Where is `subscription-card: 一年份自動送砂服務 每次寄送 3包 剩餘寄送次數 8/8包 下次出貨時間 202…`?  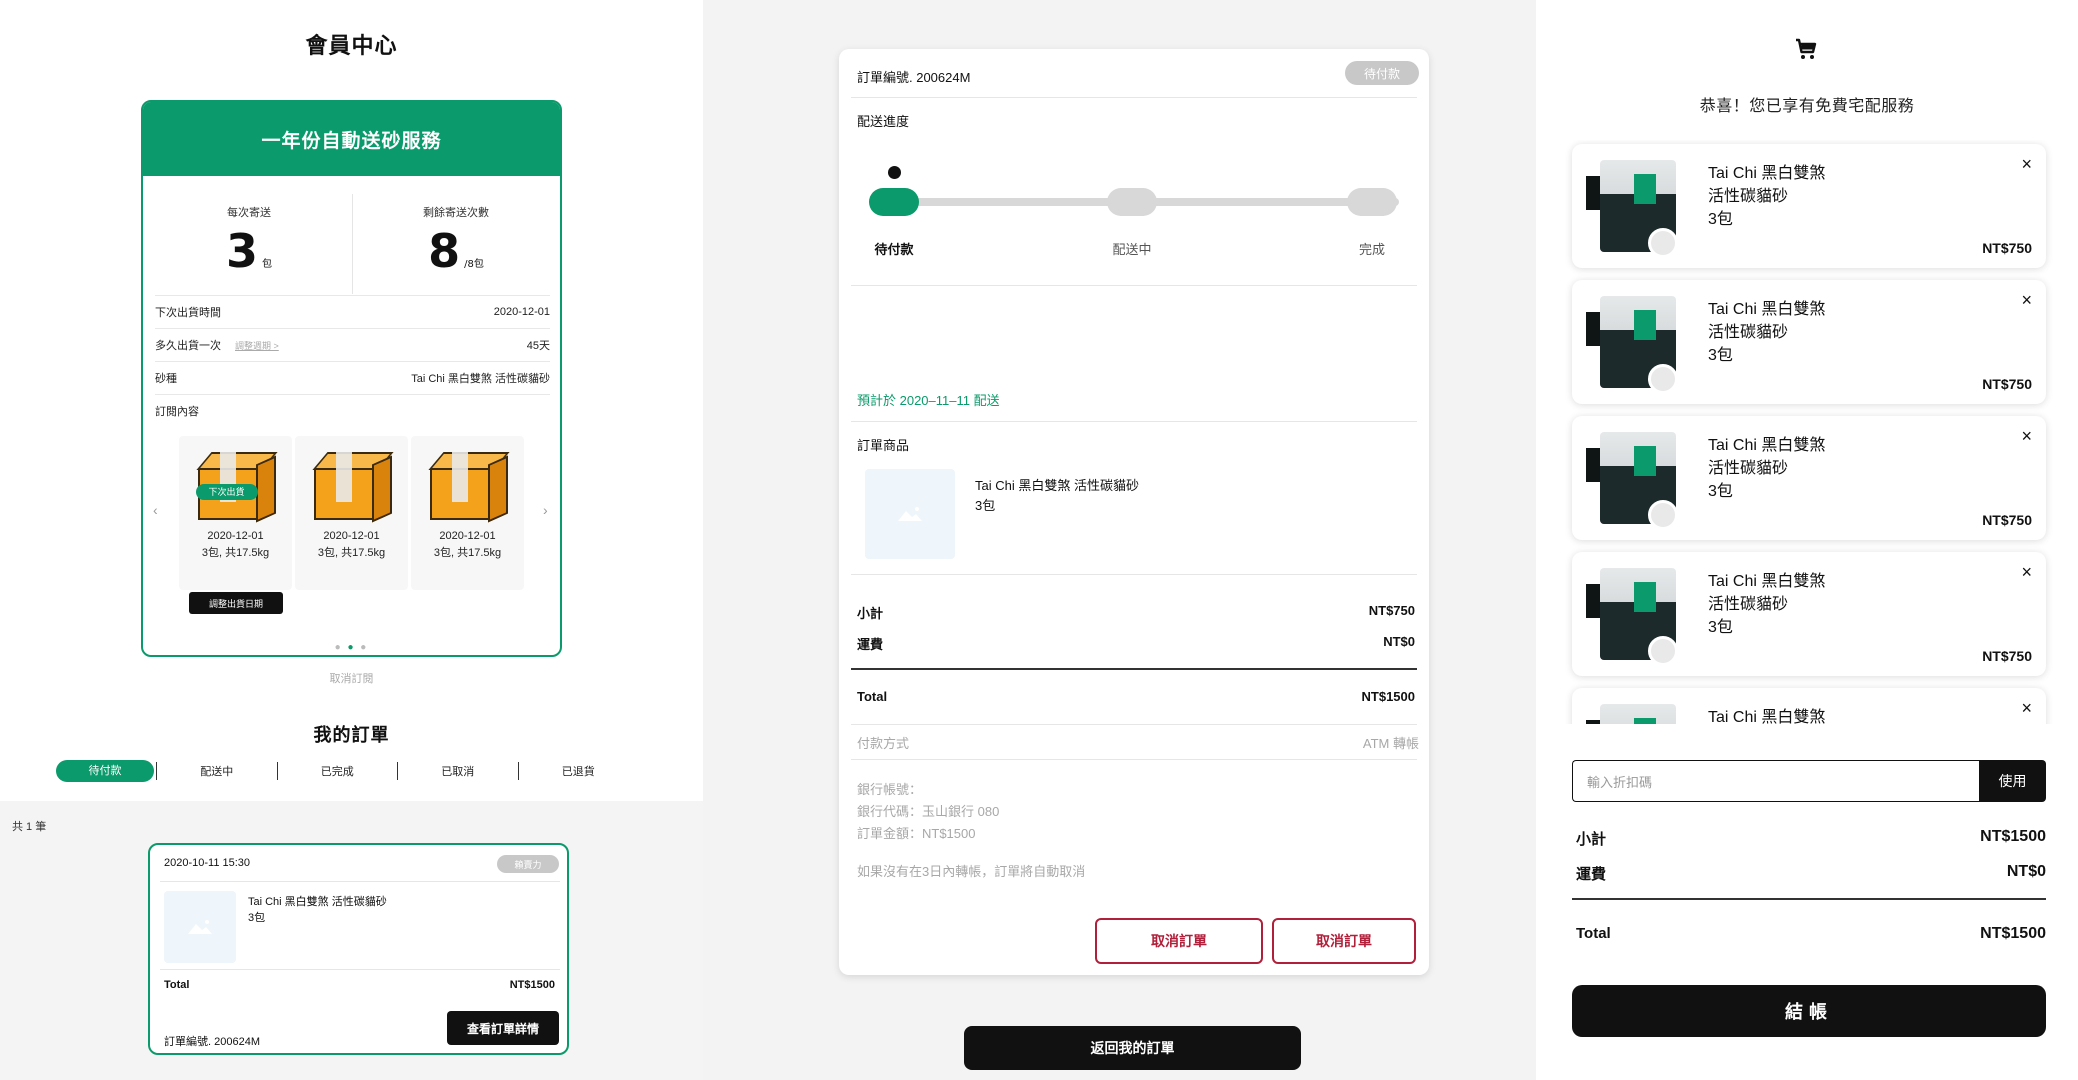 subscription-card: 一年份自動送砂服務 每次寄送 3包 剩餘寄送次數 8/8包 下次出貨時間 202… is located at coordinates (351, 378).